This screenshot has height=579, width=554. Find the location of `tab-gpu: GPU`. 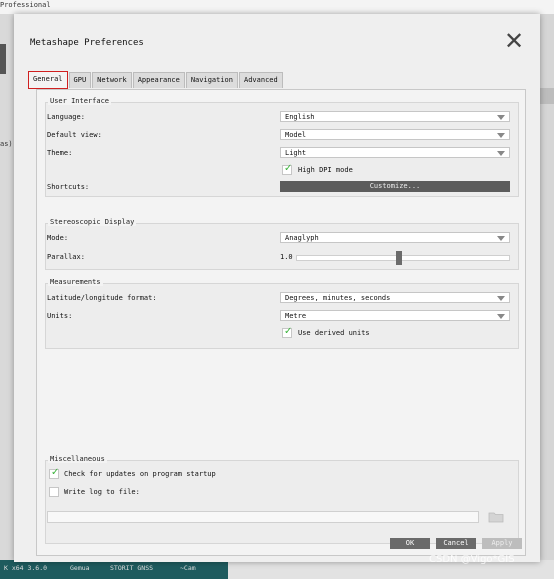

tab-gpu: GPU is located at coordinates (80, 80).